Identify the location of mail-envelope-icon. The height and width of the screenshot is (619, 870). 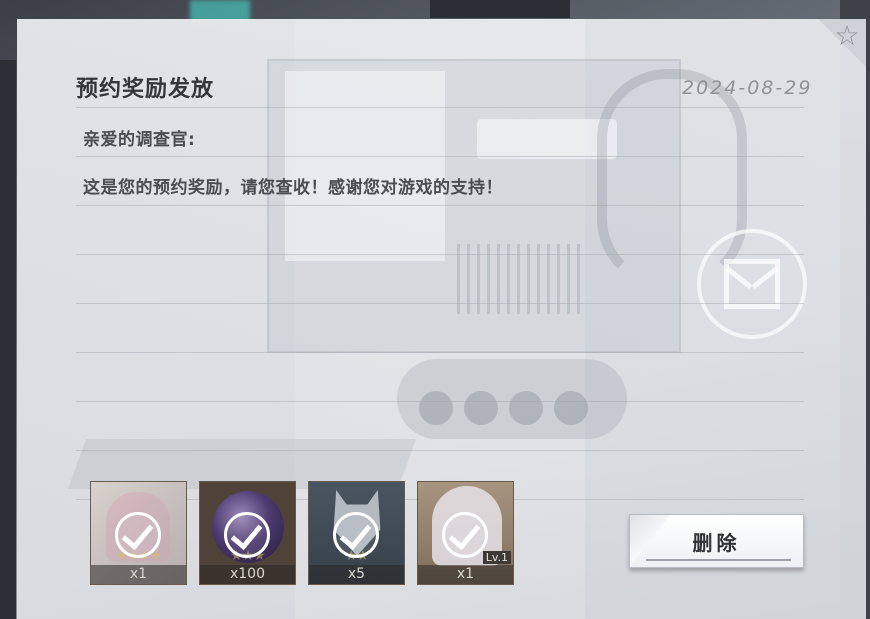
(752, 284).